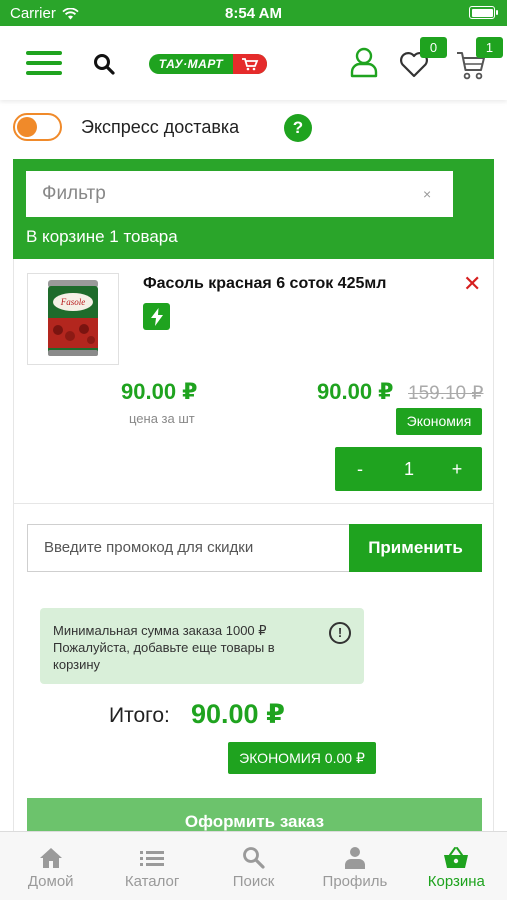  I want to click on increase-quantity-button: +, so click(457, 469).